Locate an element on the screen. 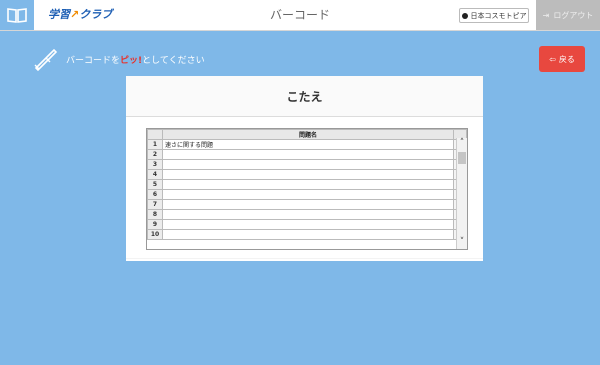  row-number: 7 is located at coordinates (155, 204).